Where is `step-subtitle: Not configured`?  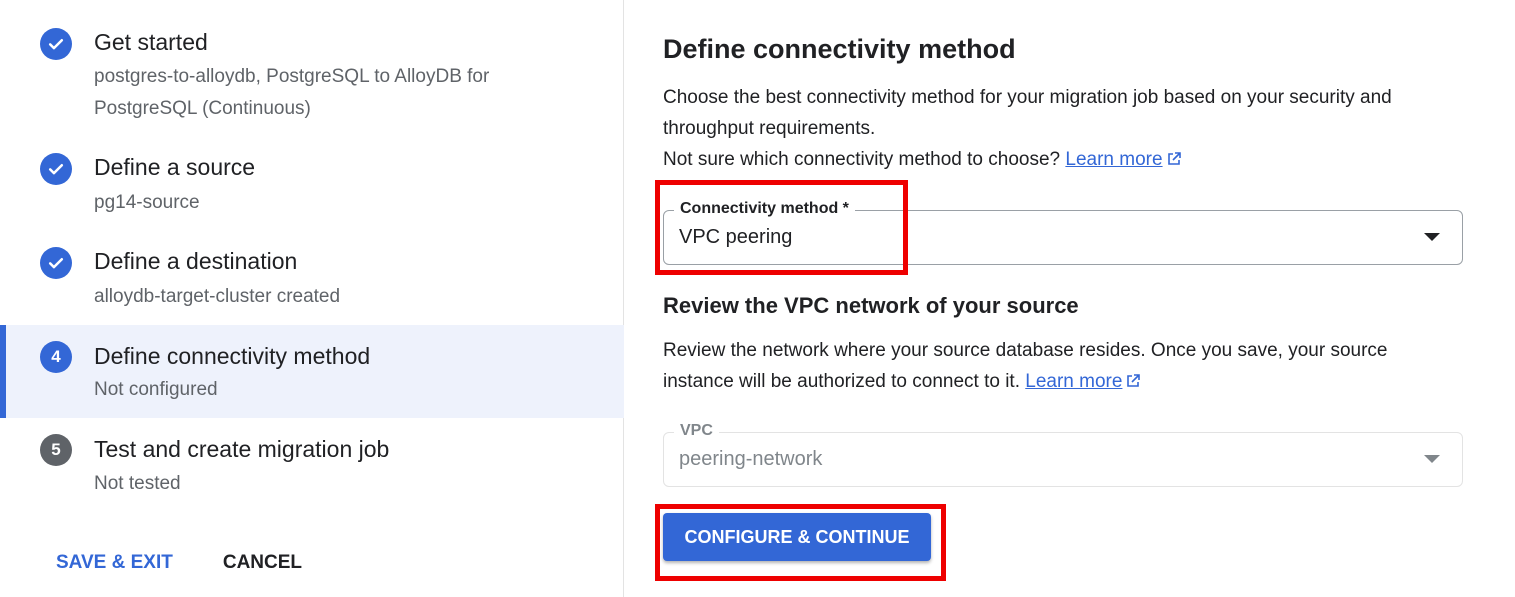
step-subtitle: Not configured is located at coordinates (156, 389).